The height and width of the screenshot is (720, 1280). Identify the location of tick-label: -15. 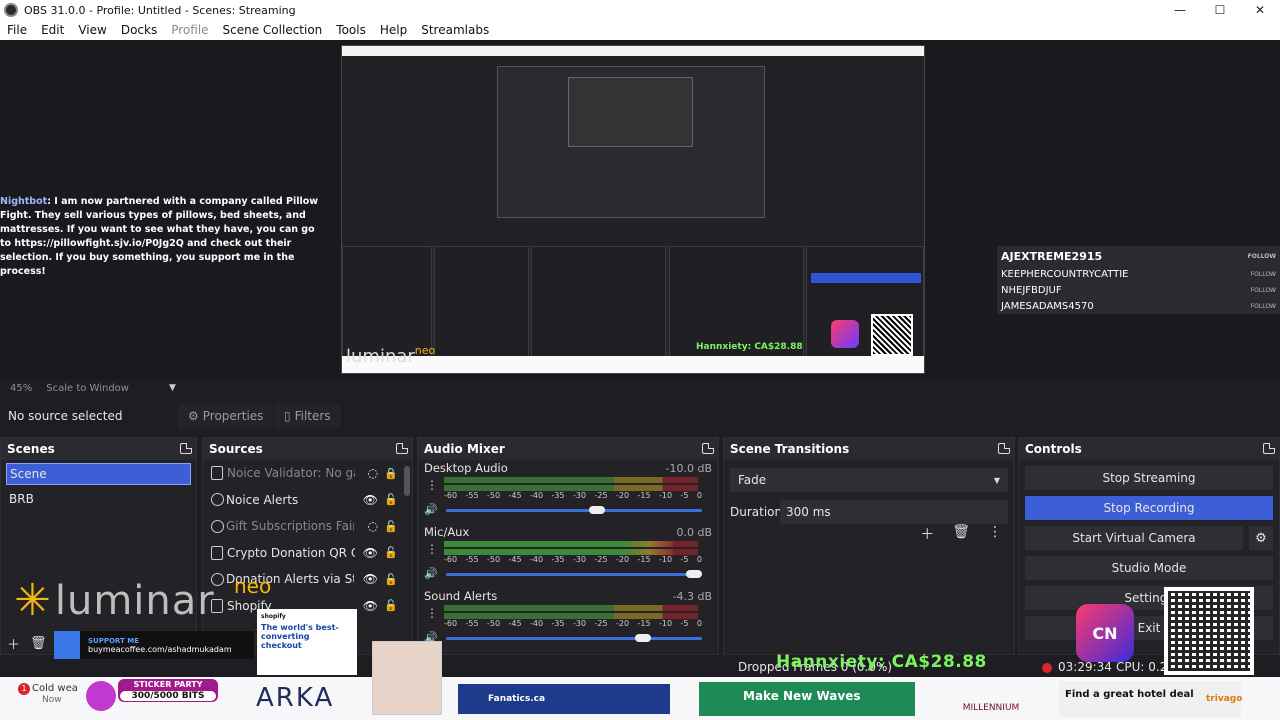
(644, 623).